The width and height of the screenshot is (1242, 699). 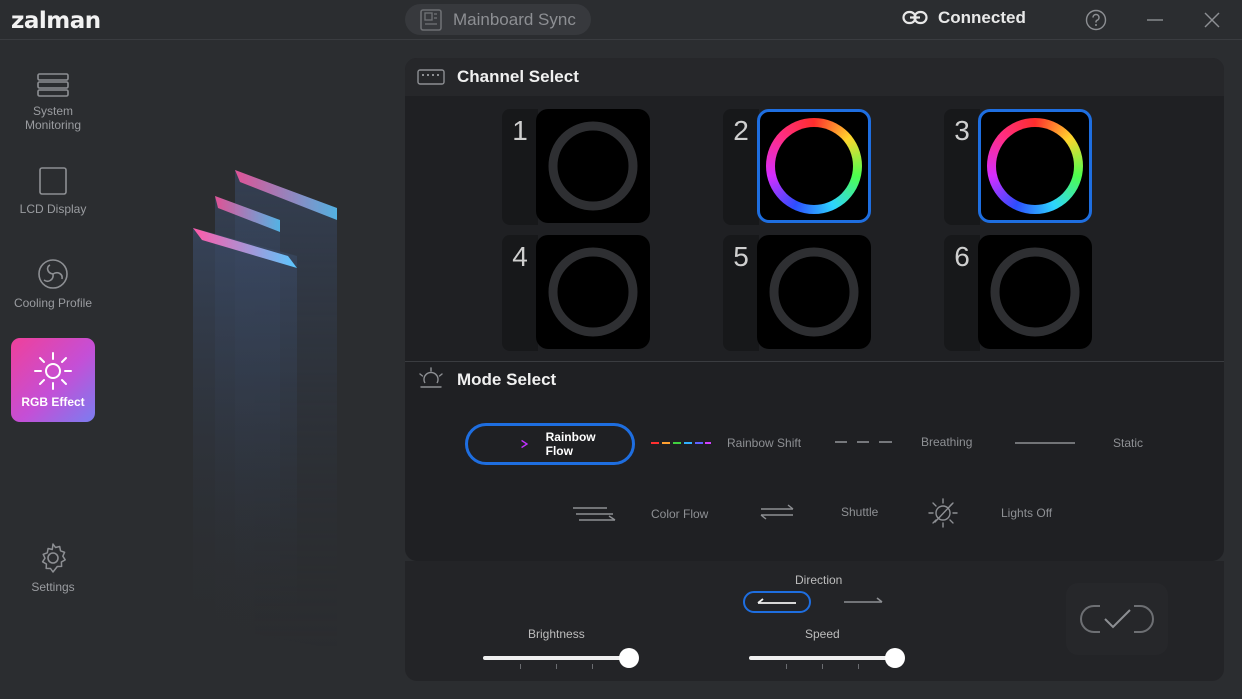 I want to click on mode-select-title: Mode Select, so click(x=507, y=379).